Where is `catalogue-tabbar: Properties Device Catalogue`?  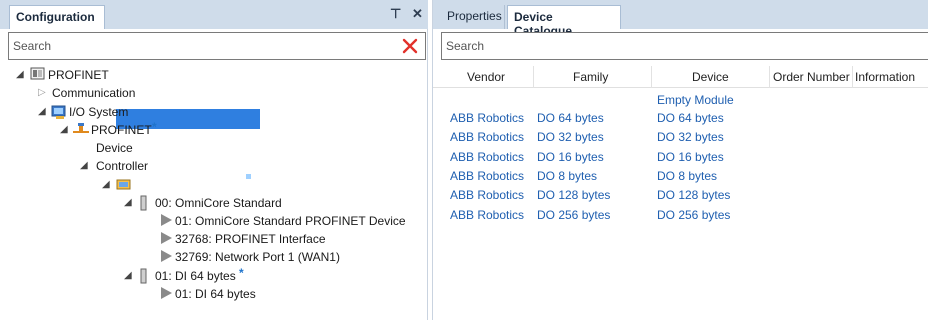
catalogue-tabbar: Properties Device Catalogue is located at coordinates (680, 19).